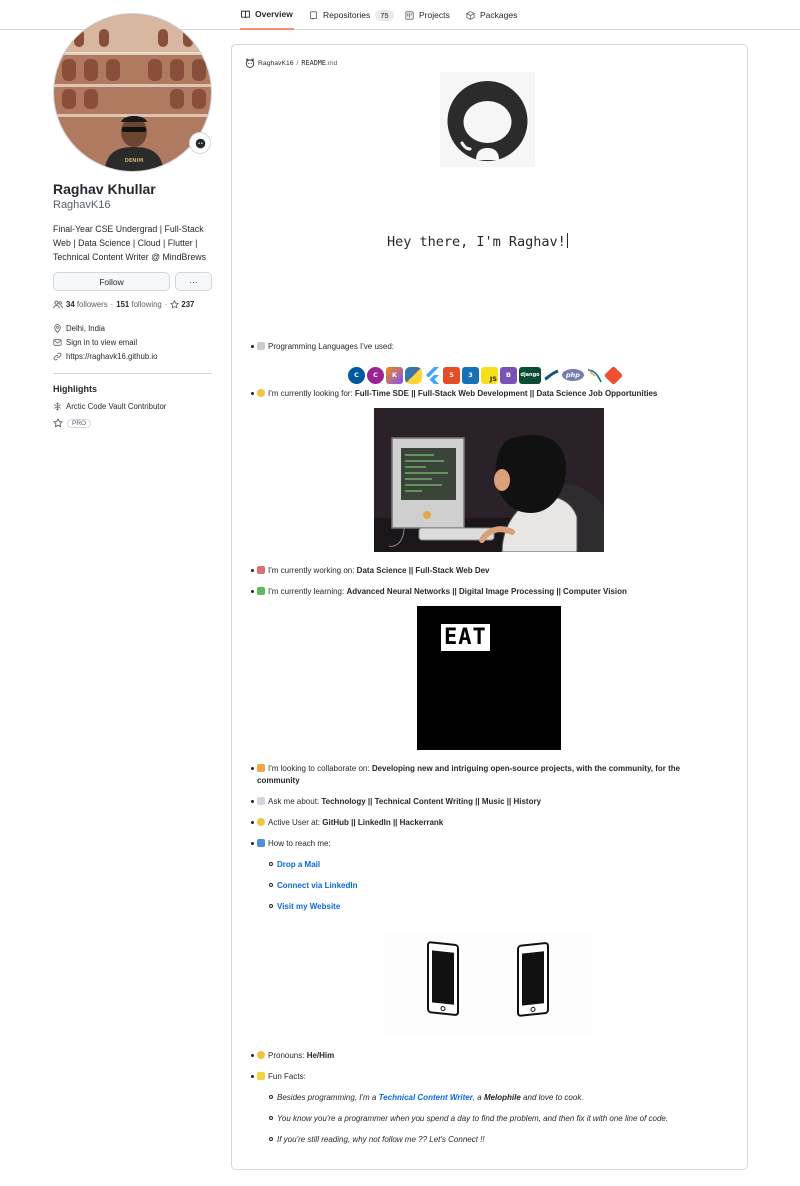  Describe the element at coordinates (101, 342) in the screenshot. I see `email-text: Sign in to view email` at that location.